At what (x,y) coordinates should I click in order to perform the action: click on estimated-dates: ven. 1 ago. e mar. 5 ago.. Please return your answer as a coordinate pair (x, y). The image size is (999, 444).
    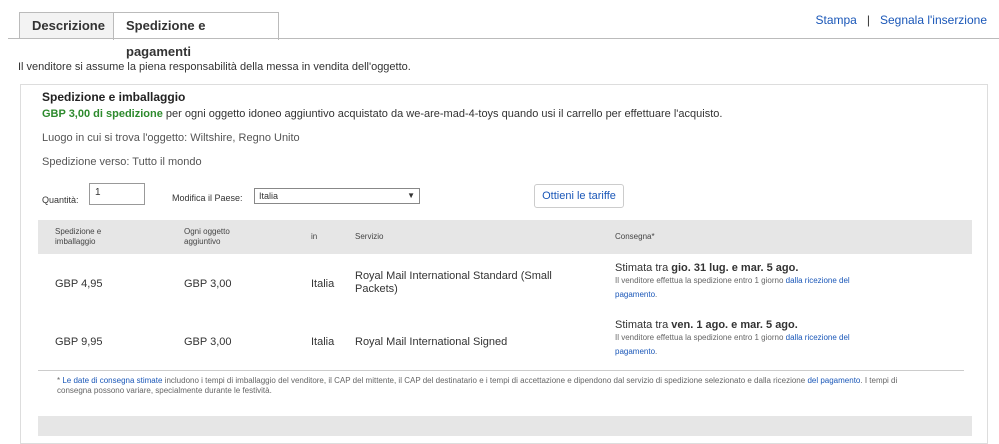
    Looking at the image, I should click on (734, 325).